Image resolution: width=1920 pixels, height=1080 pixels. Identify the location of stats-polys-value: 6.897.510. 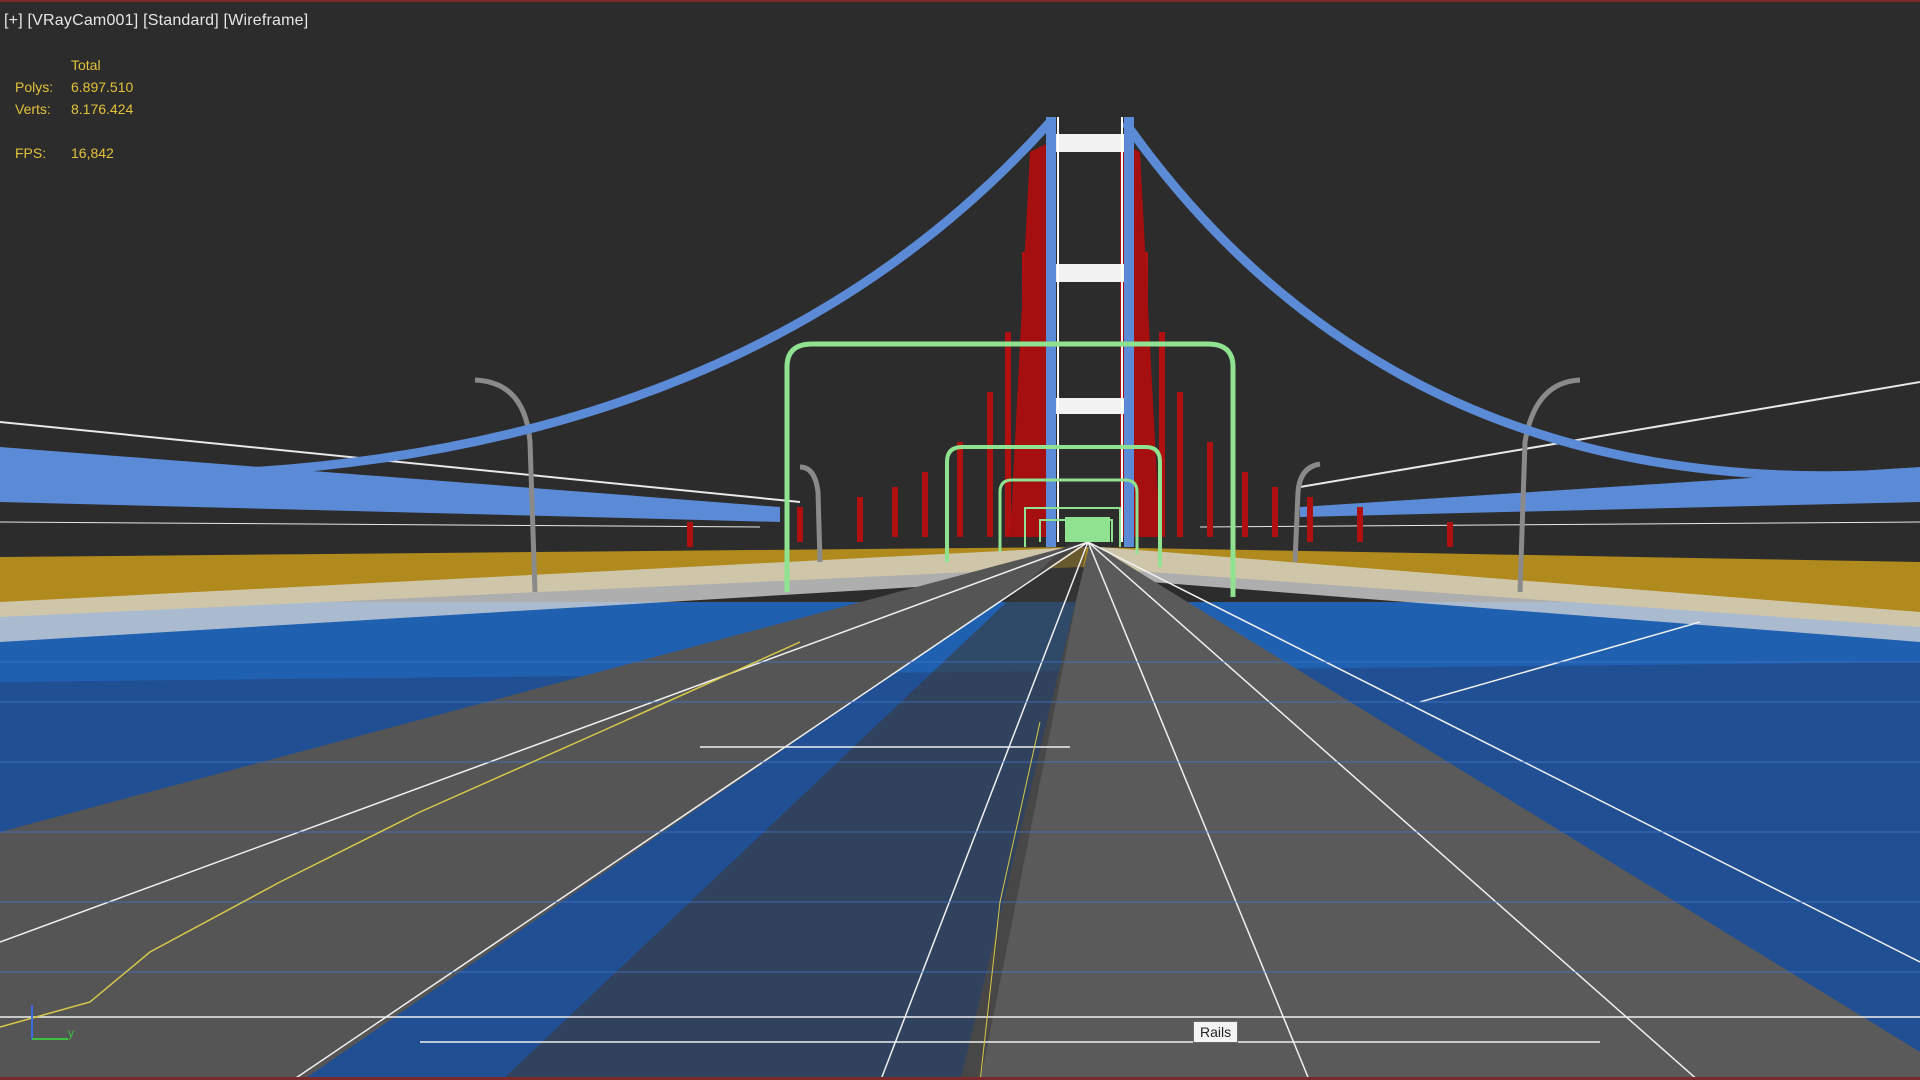
(102, 87).